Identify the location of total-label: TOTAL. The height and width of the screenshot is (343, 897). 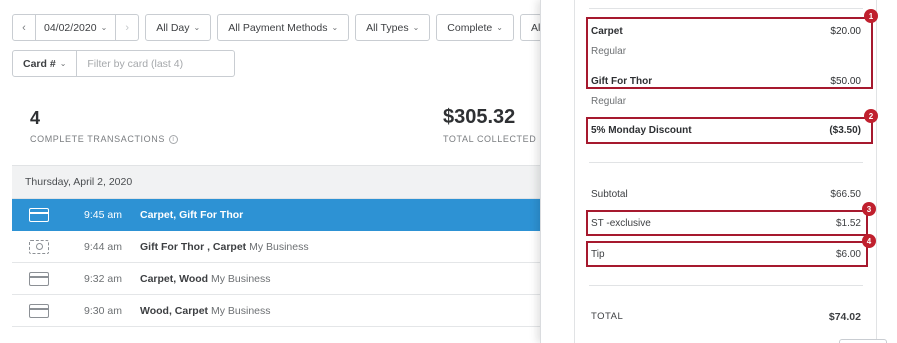
(607, 316).